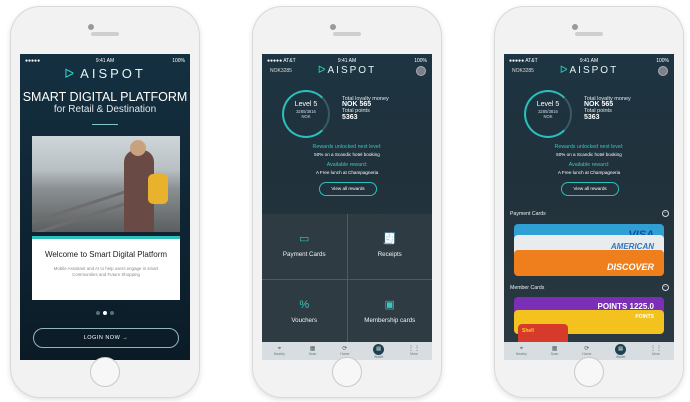 The height and width of the screenshot is (402, 690). I want to click on member-cards-heading: Member Cards, so click(527, 288).